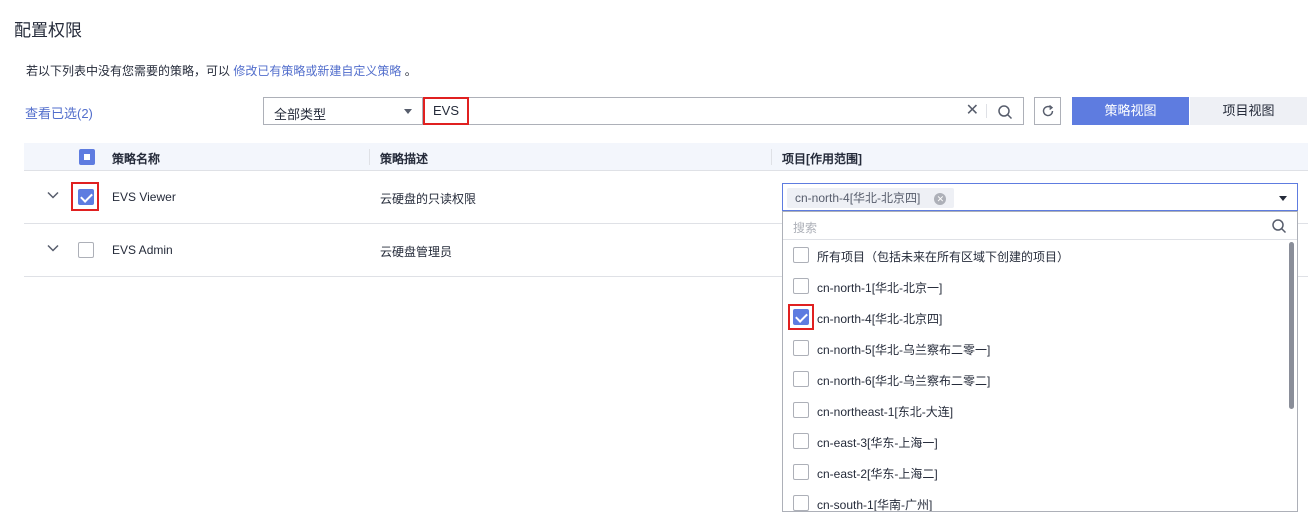 The width and height of the screenshot is (1312, 520). Describe the element at coordinates (858, 198) in the screenshot. I see `tag-label: cn-north-4[华北-北京四]` at that location.